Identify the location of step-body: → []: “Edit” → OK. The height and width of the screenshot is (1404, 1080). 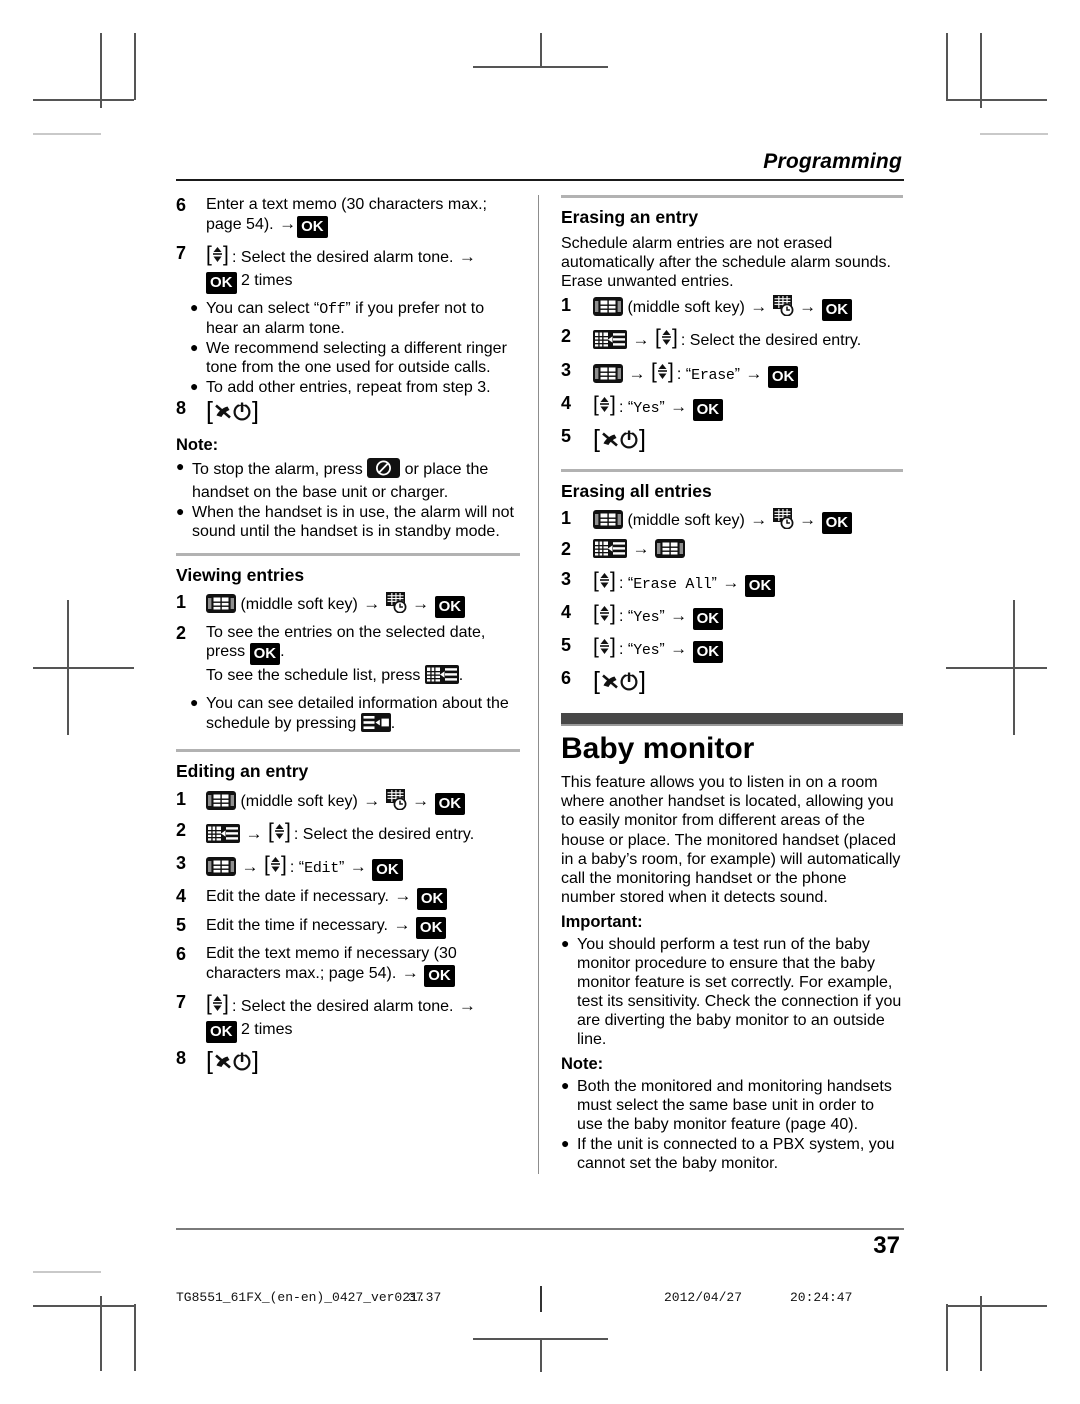
(363, 867).